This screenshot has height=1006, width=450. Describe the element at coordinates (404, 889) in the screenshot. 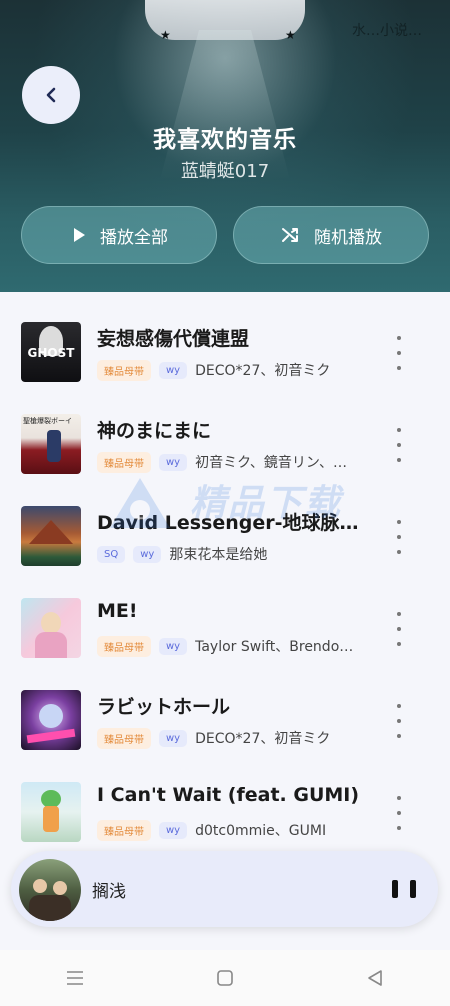

I see `pause-button` at that location.